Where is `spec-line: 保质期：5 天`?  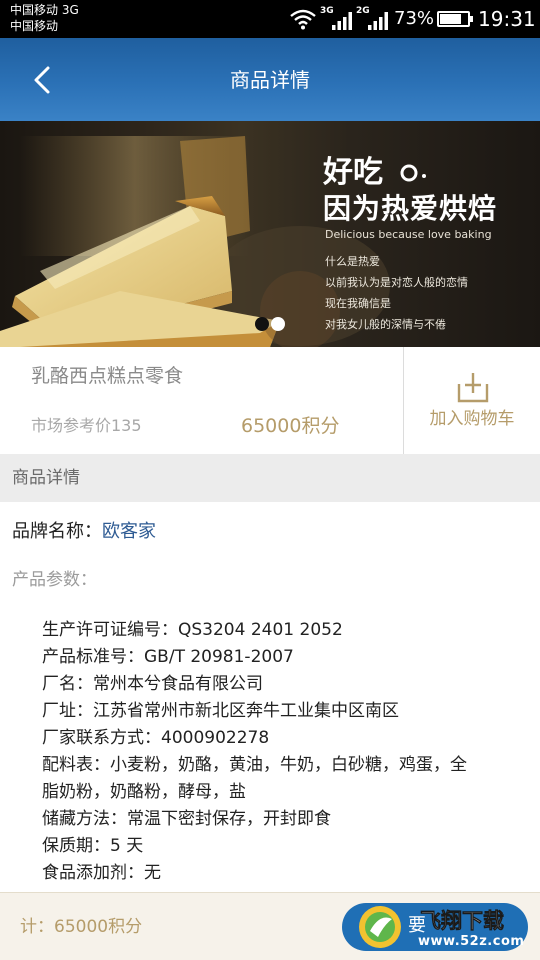 spec-line: 保质期：5 天 is located at coordinates (93, 846).